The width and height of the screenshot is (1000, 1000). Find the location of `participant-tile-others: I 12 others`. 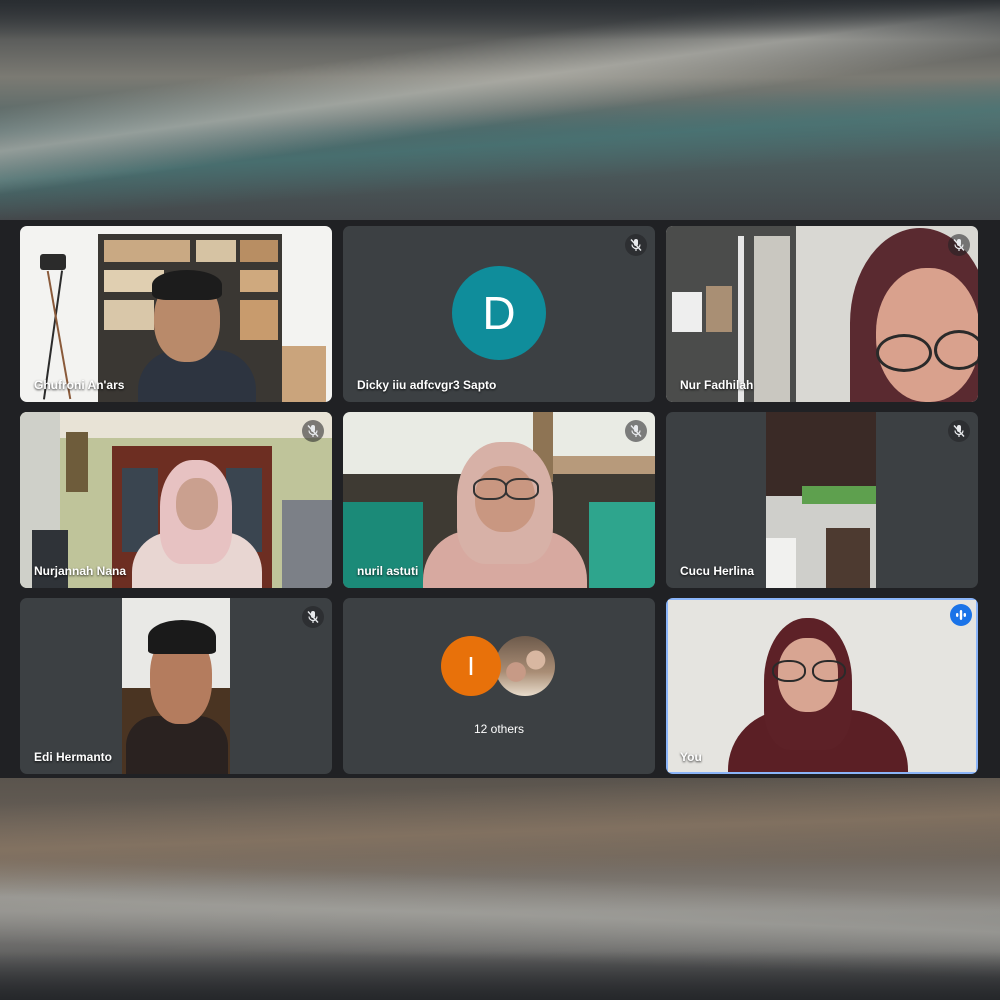

participant-tile-others: I 12 others is located at coordinates (499, 686).